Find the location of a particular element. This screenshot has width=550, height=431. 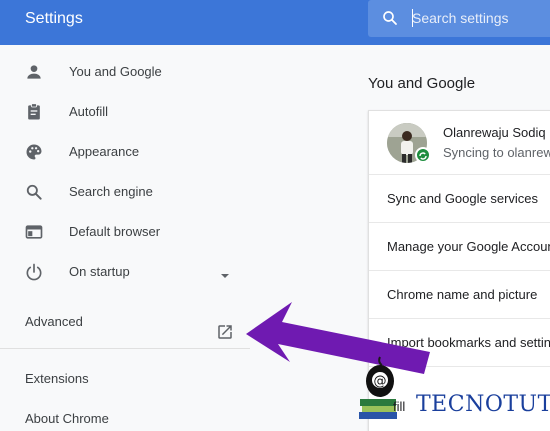

search-input is located at coordinates (480, 18).